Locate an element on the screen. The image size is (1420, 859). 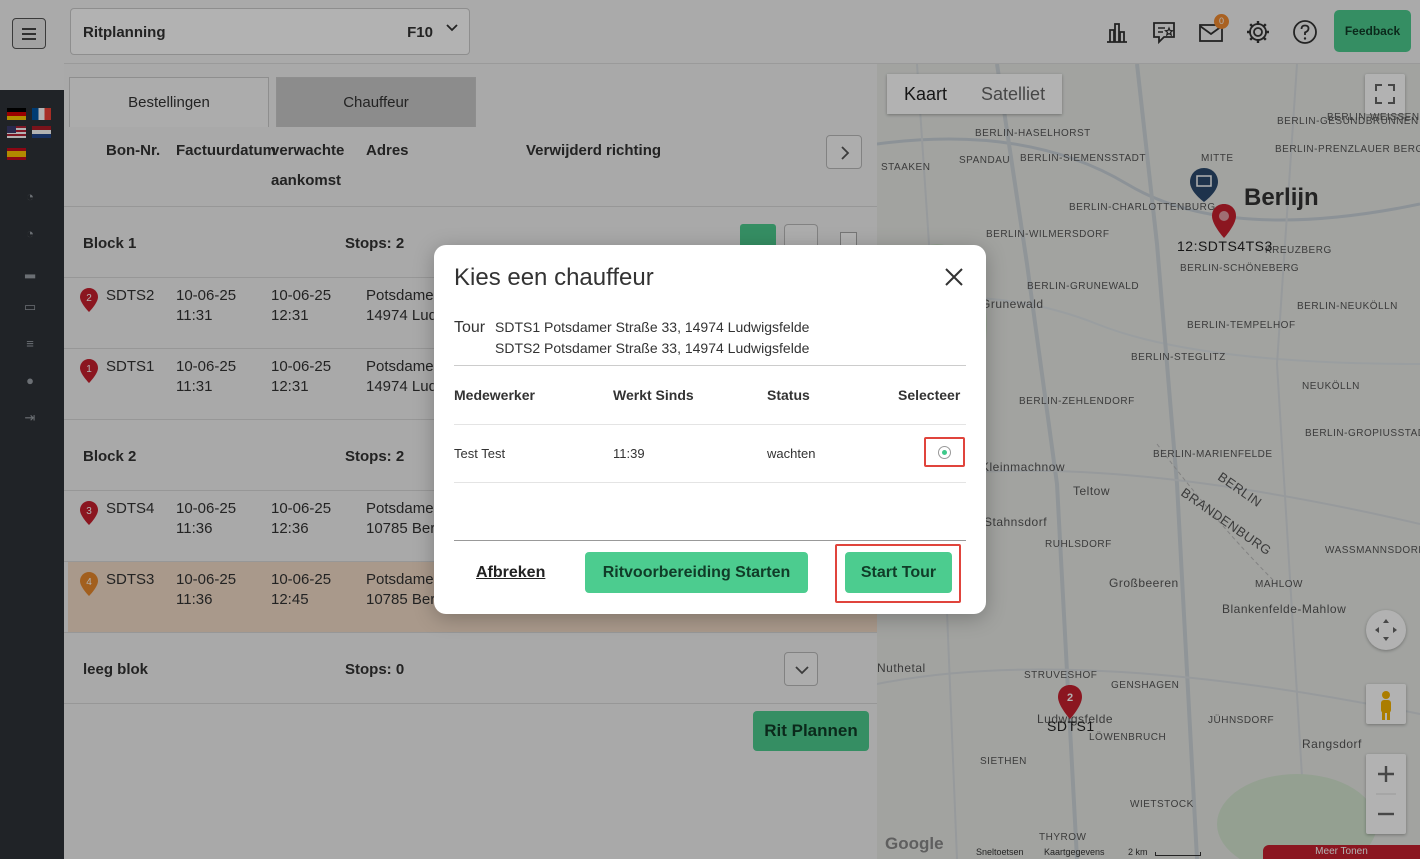
driver-name: Test Test is located at coordinates (480, 453).